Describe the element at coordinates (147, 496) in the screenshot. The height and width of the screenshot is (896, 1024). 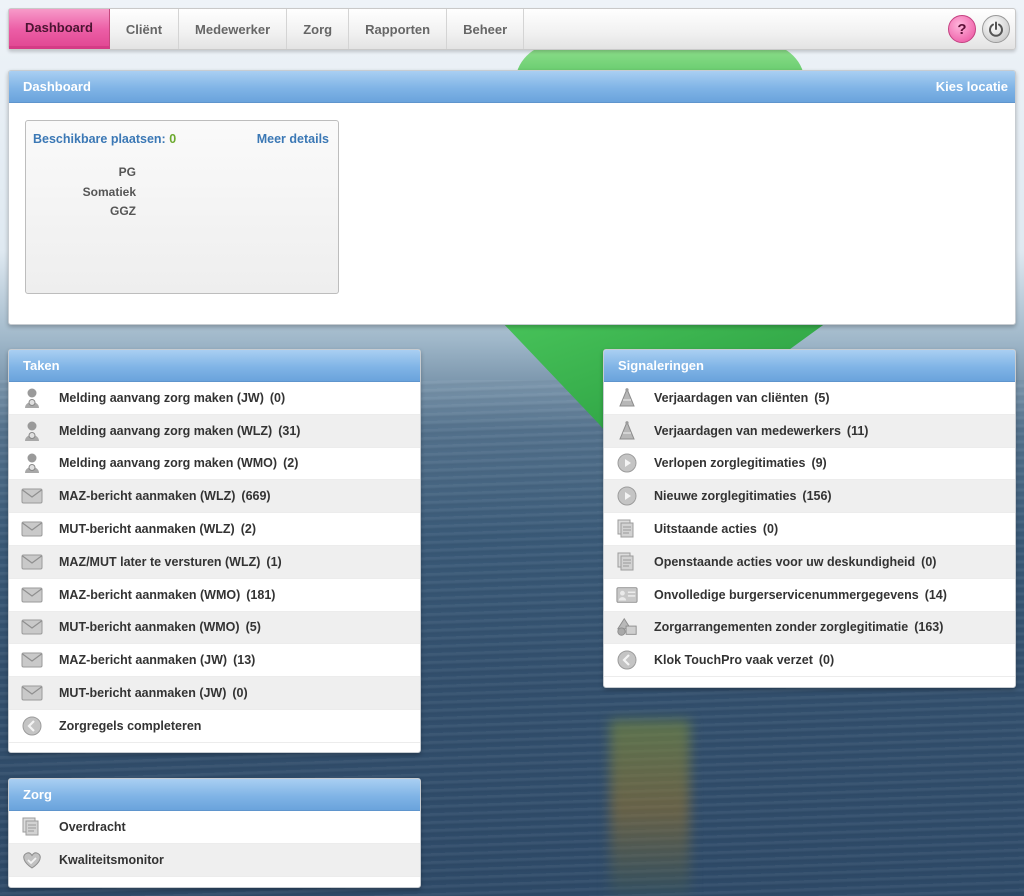
I see `list-item-label: MAZ-bericht aanmaken (WLZ)` at that location.